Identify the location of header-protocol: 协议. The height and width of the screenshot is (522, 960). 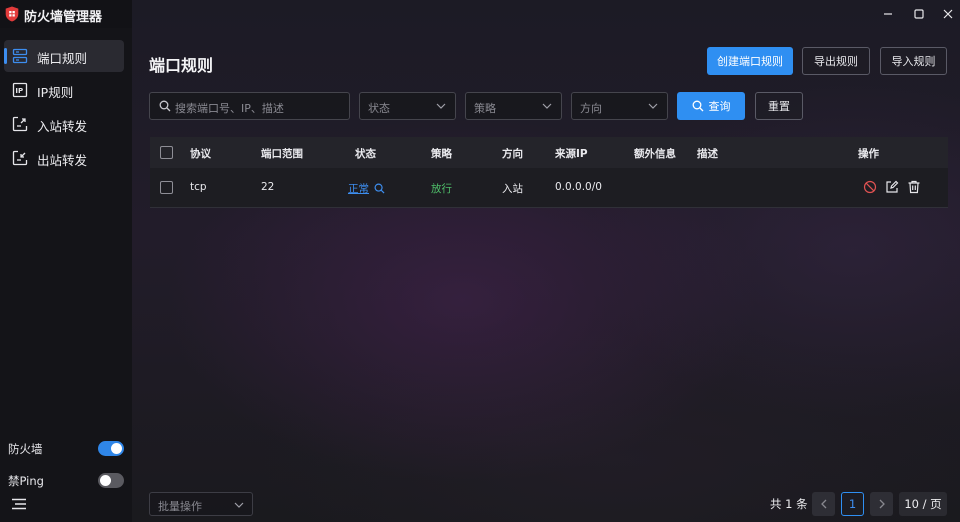
(200, 154).